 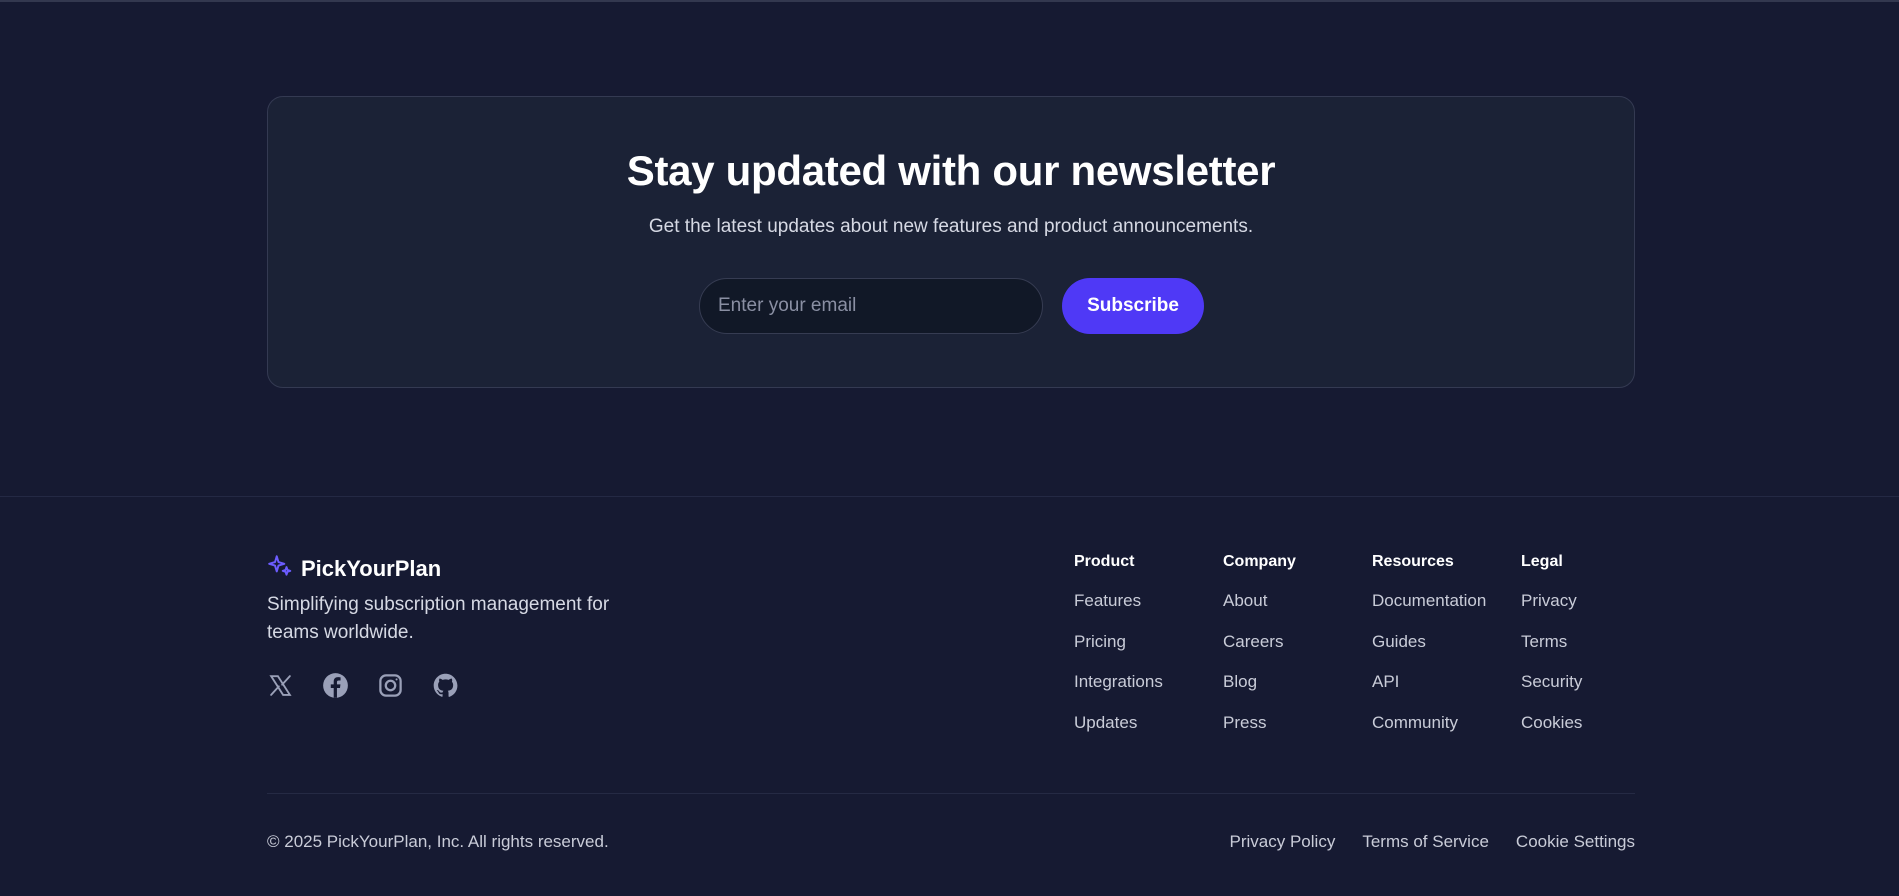 I want to click on facebook-icon, so click(x=335, y=685).